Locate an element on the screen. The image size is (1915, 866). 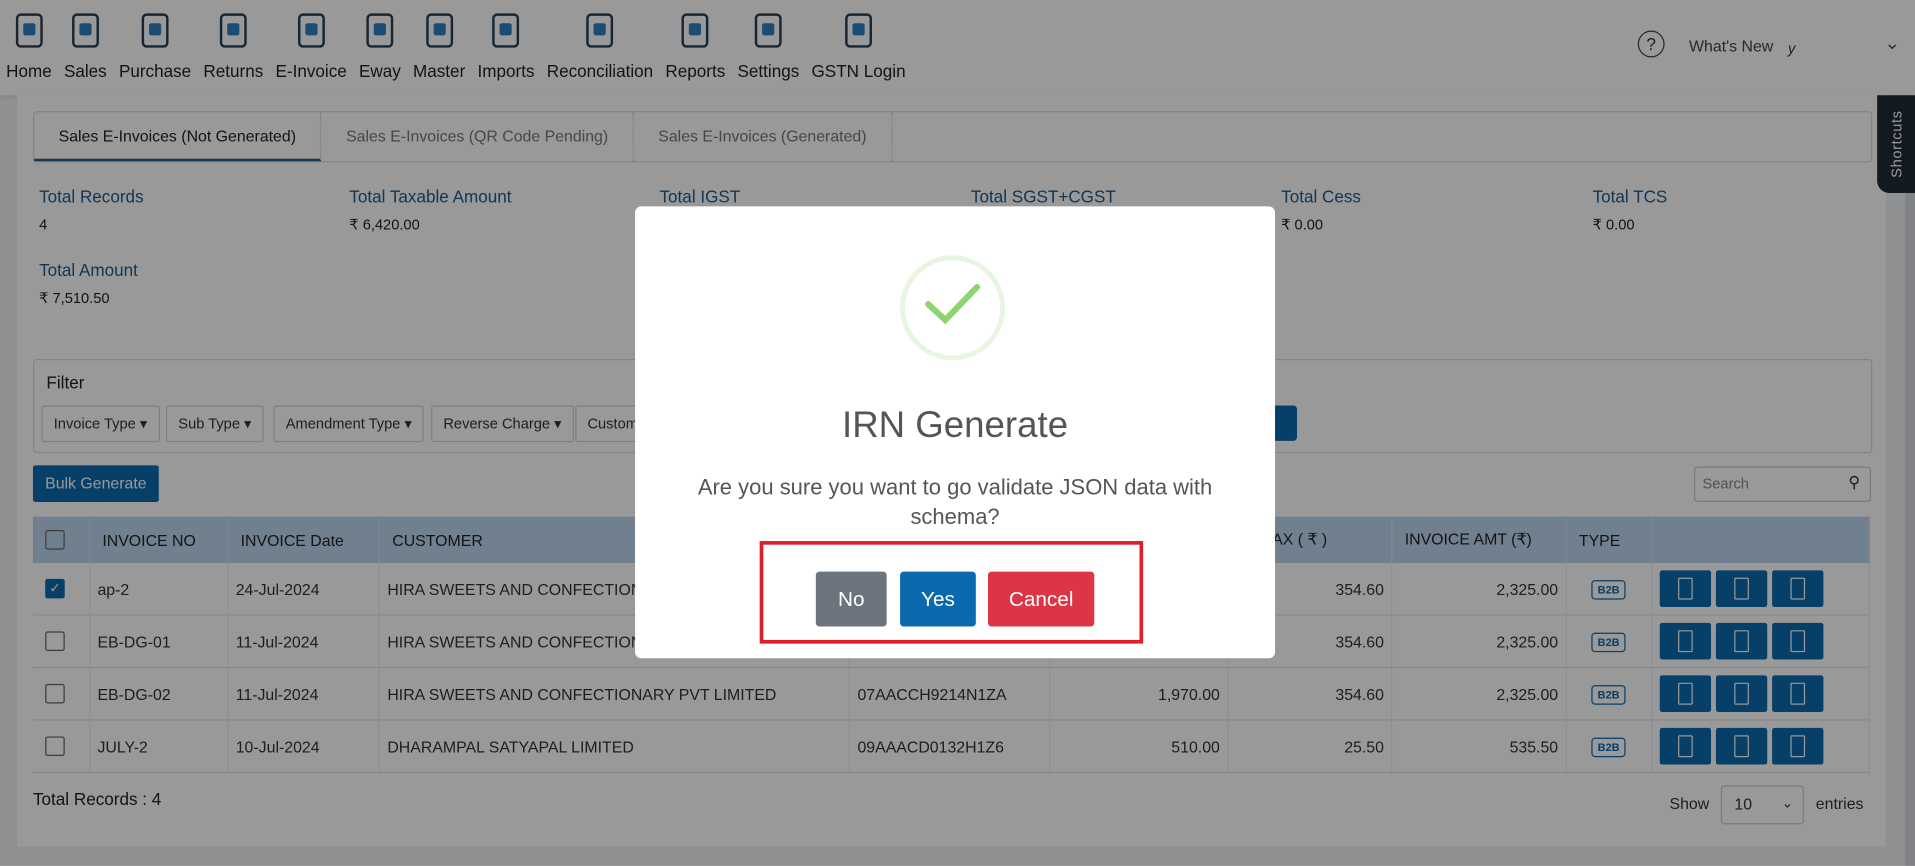
cancel-button: Cancel is located at coordinates (1041, 599).